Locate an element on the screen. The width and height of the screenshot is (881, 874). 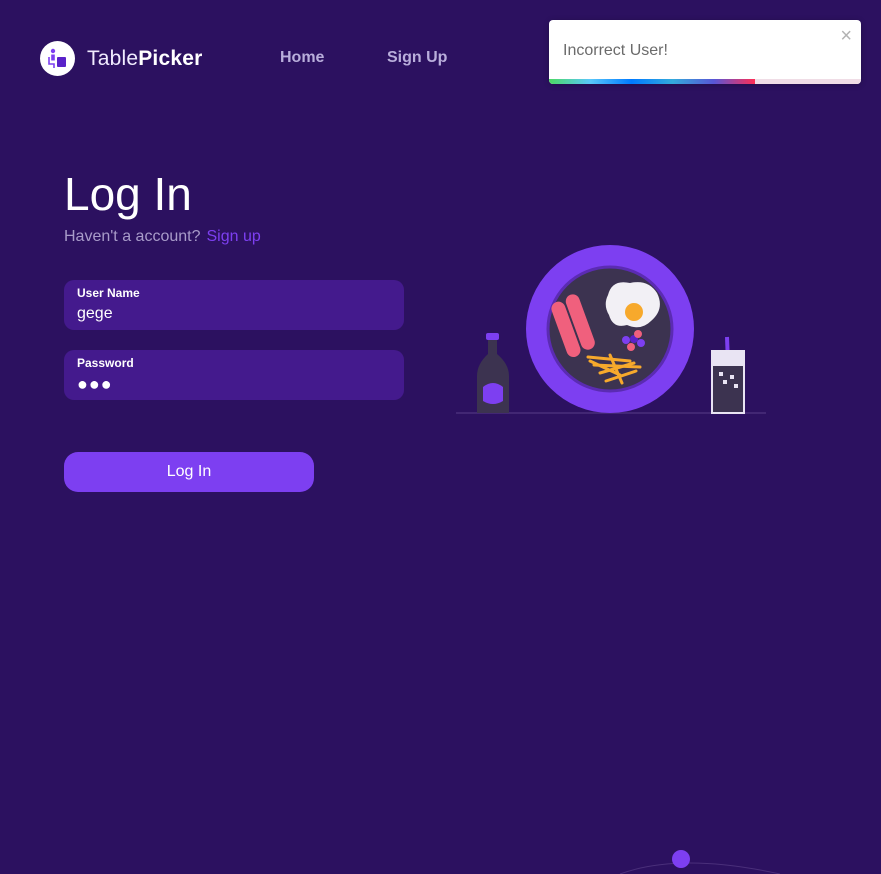
signup-prompt: Haven't a account? Sign up is located at coordinates (162, 237).